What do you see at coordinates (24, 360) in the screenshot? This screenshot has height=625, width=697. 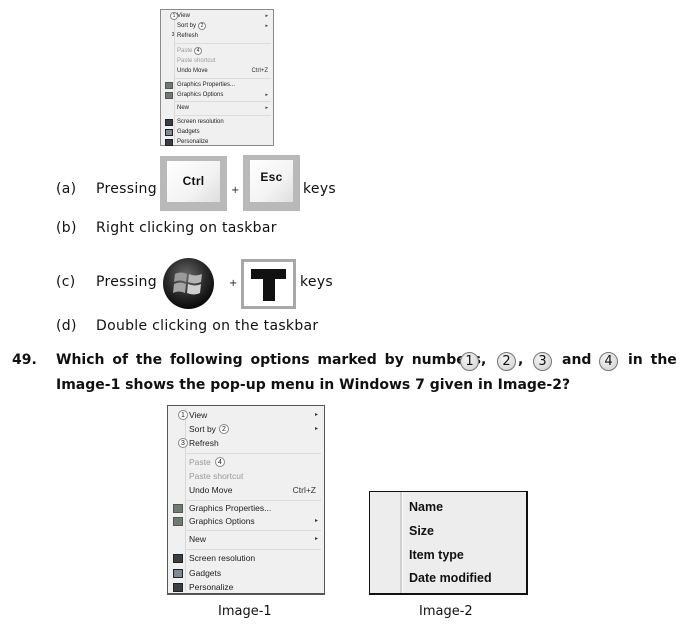 I see `question-number: 49.` at bounding box center [24, 360].